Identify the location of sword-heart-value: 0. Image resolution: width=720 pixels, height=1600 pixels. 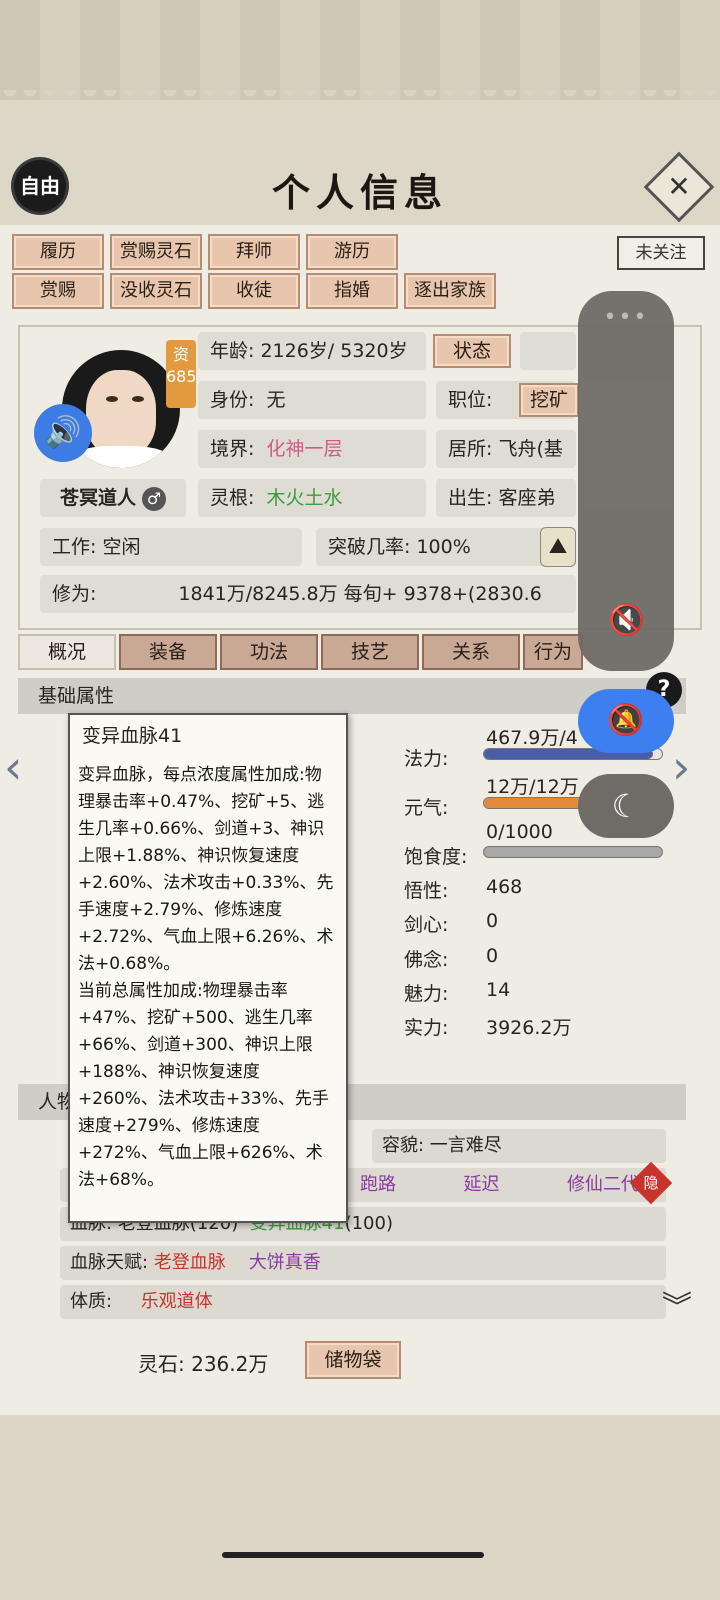
(492, 921).